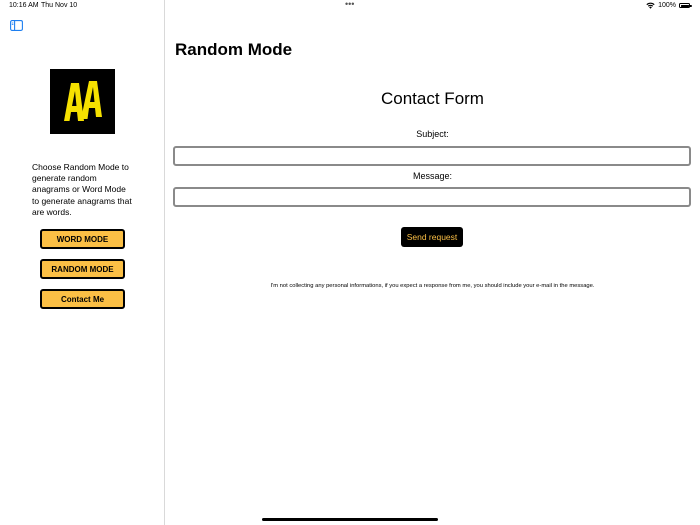  What do you see at coordinates (82, 299) in the screenshot?
I see `contact-me-button: Contact Me` at bounding box center [82, 299].